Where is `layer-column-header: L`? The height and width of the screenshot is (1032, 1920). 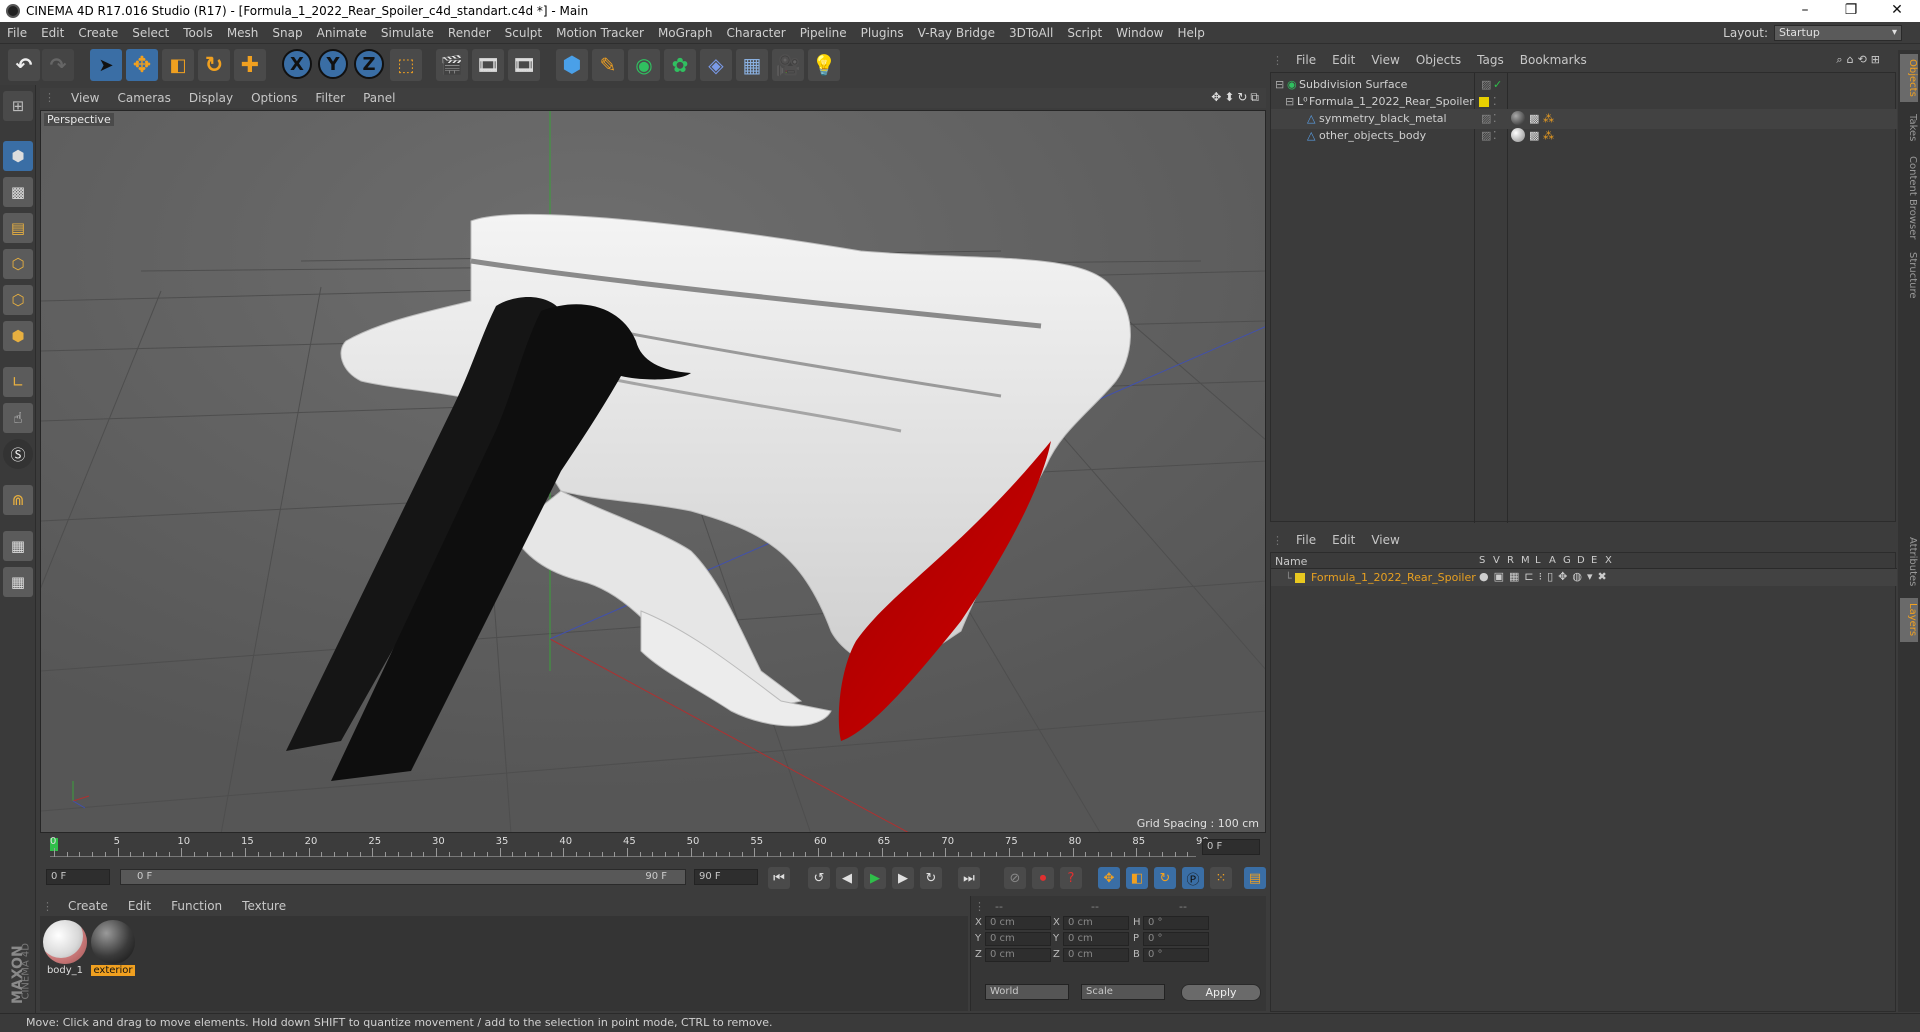
layer-column-header: L is located at coordinates (1538, 560).